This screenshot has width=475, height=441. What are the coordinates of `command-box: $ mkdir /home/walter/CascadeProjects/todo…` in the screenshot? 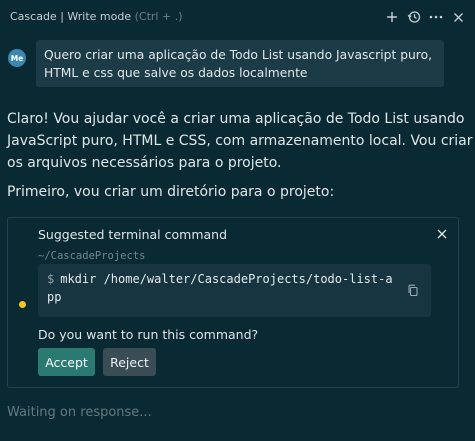 It's located at (234, 290).